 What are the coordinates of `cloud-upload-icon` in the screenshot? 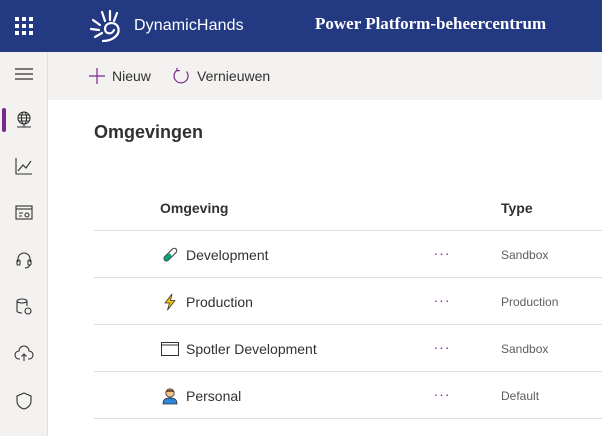 It's located at (24, 353).